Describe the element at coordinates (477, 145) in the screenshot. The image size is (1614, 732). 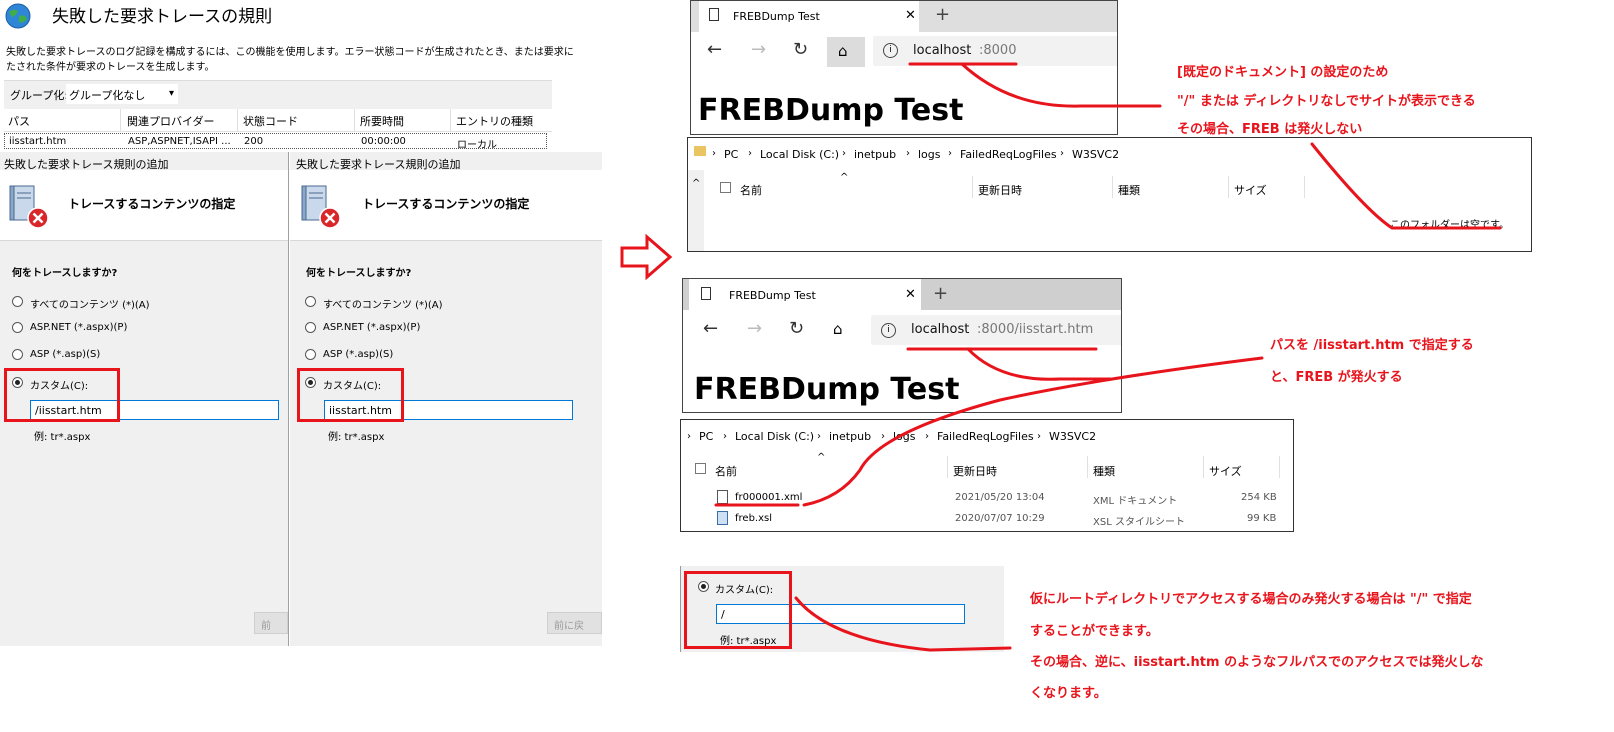
I see `row-entry-type: ローカル` at that location.